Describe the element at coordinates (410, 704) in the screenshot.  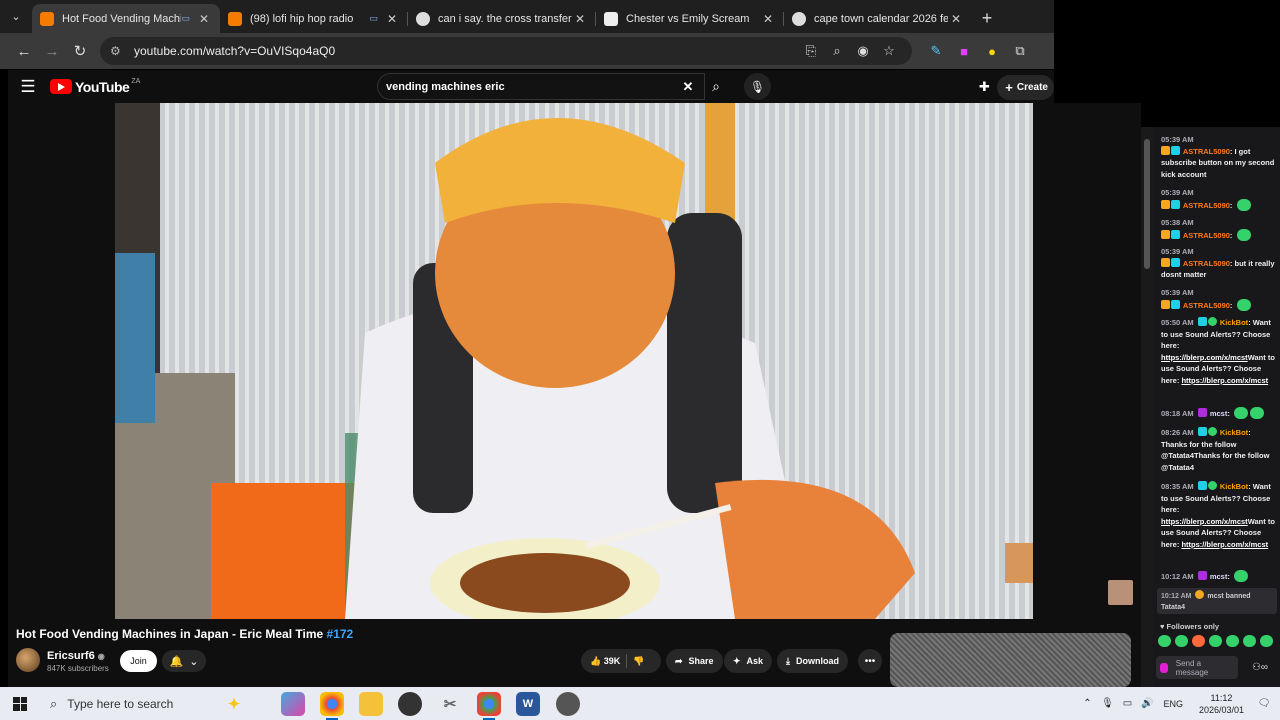
I see `obs-app-icon` at that location.